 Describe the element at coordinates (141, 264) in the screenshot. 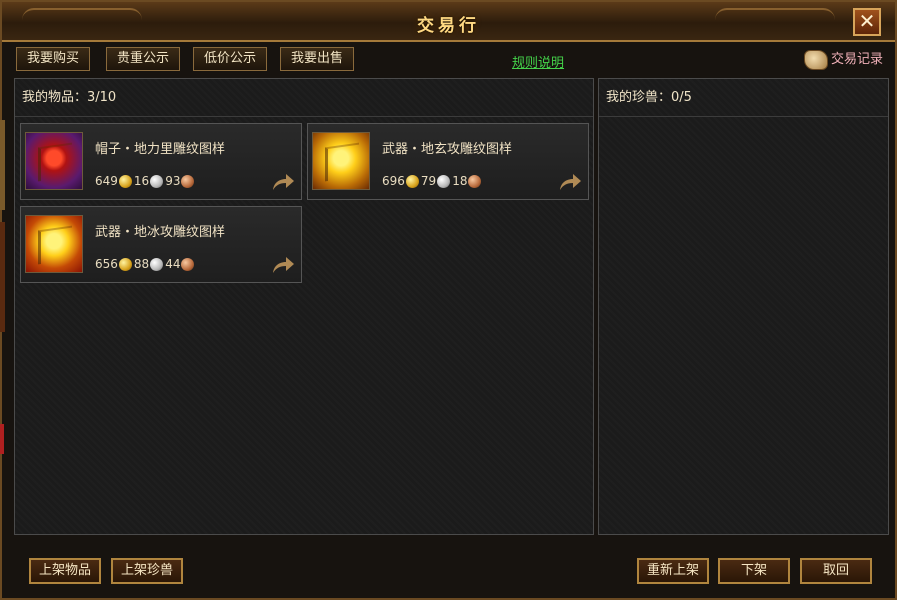

I see `price-silver: 88` at that location.